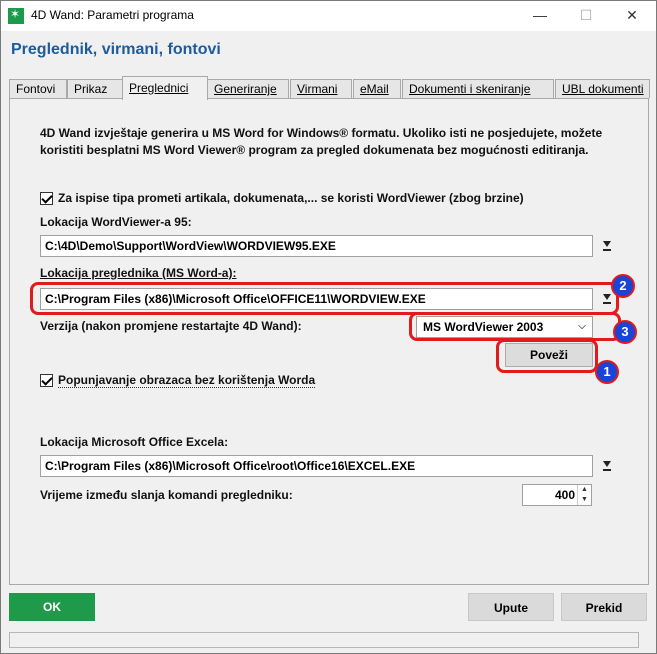 Image resolution: width=657 pixels, height=654 pixels. What do you see at coordinates (46, 380) in the screenshot?
I see `forms-checkbox` at bounding box center [46, 380].